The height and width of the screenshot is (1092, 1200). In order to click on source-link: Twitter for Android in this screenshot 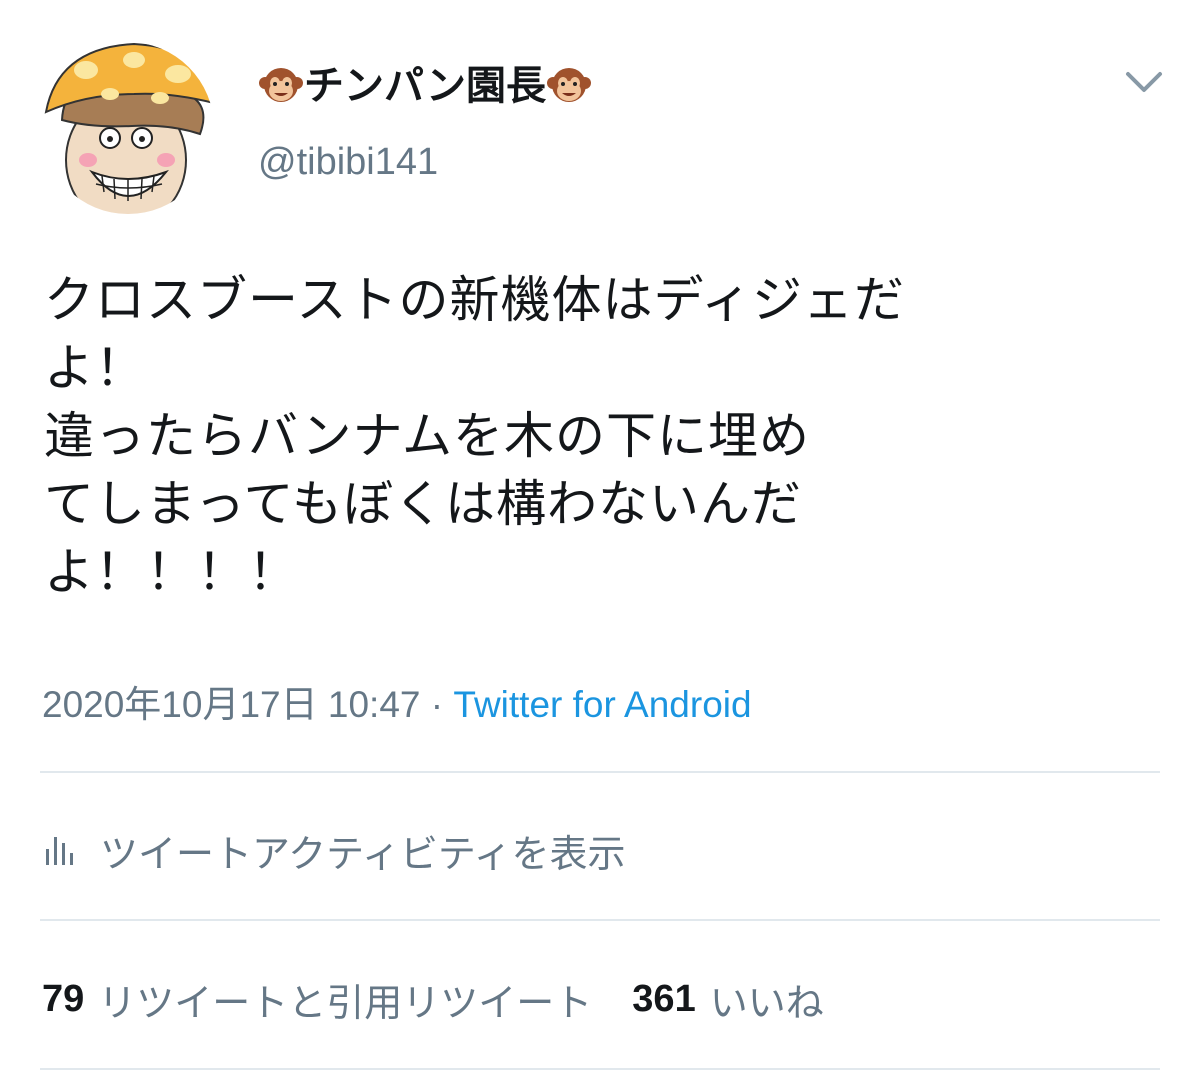, I will do `click(602, 704)`.